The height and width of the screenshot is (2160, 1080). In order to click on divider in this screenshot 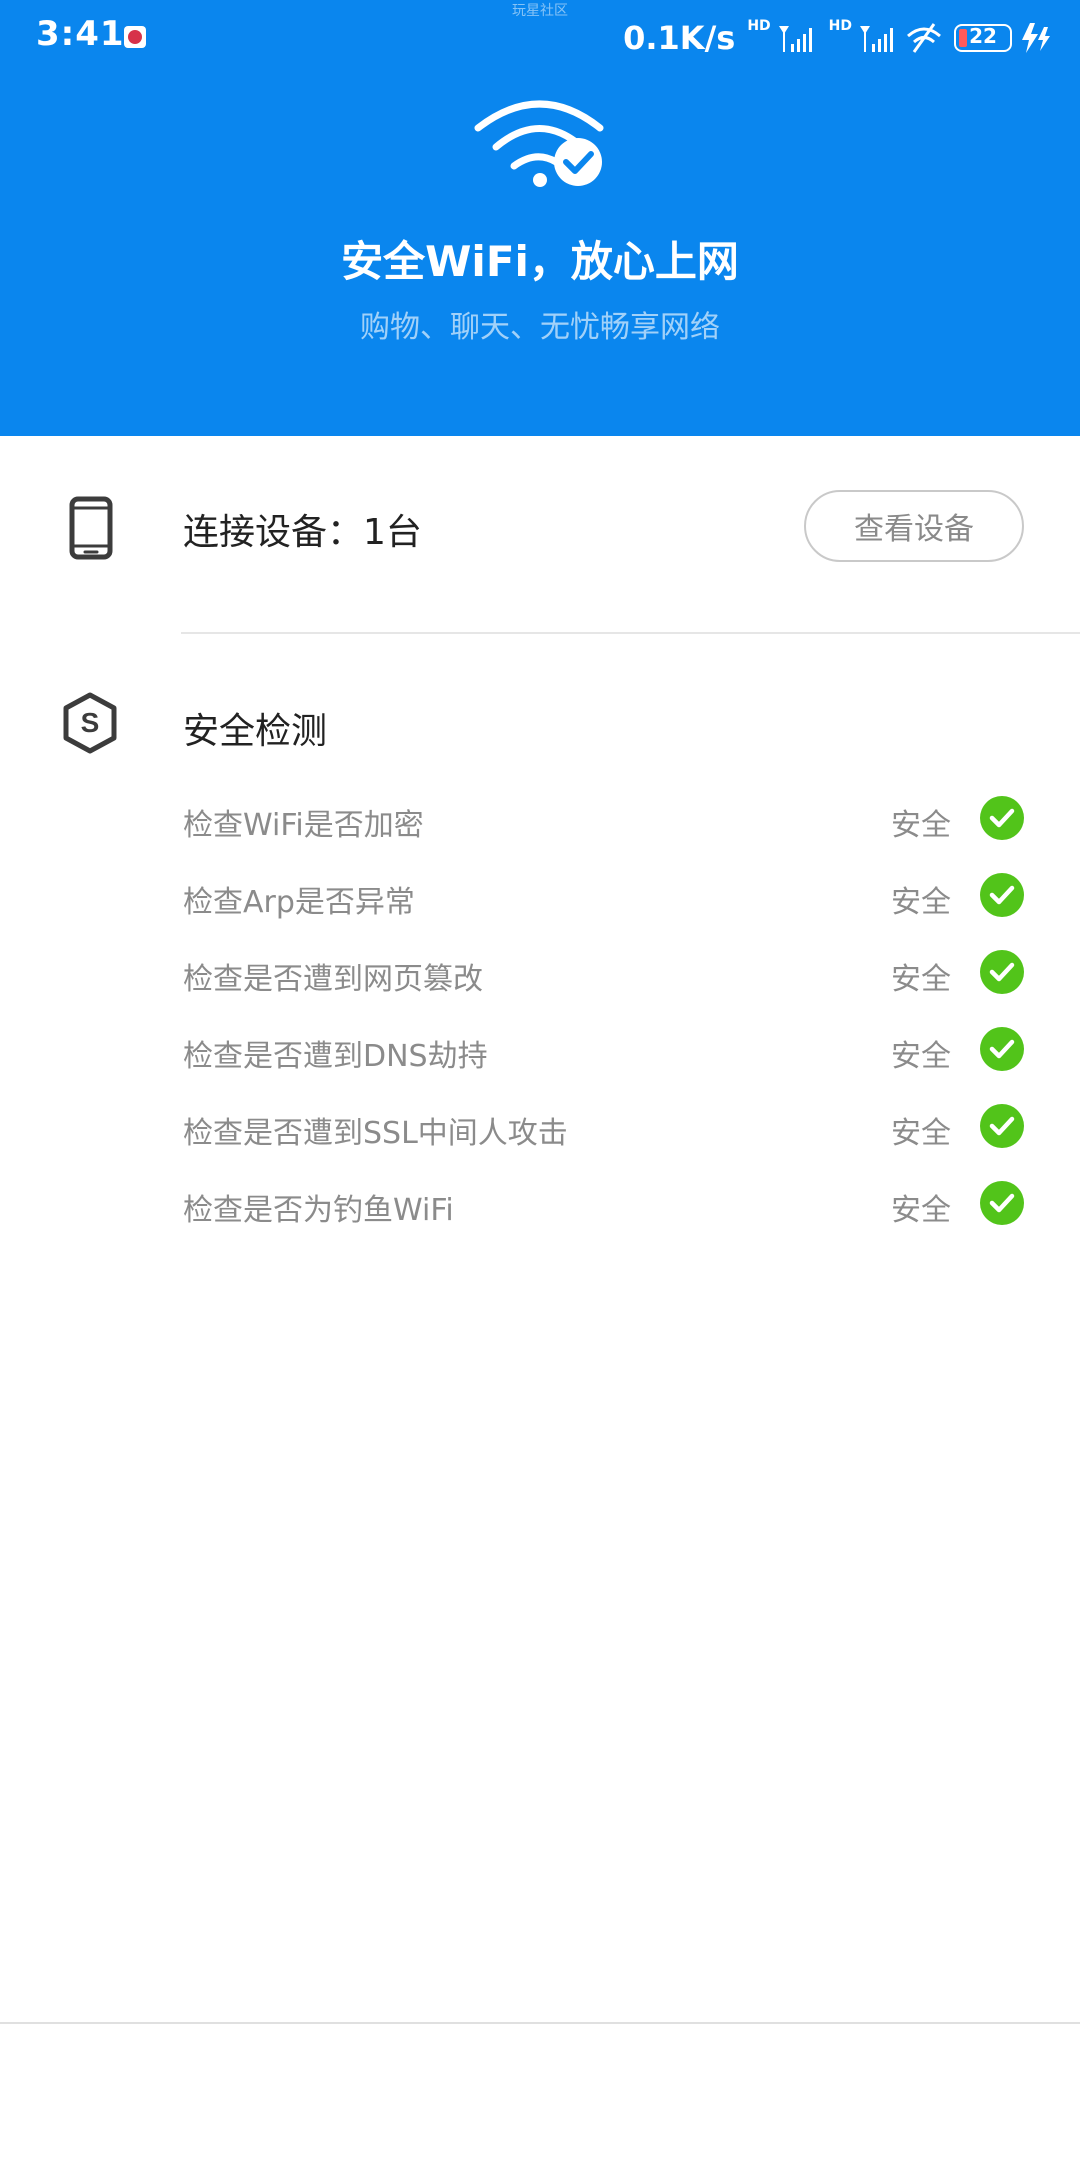, I will do `click(630, 633)`.